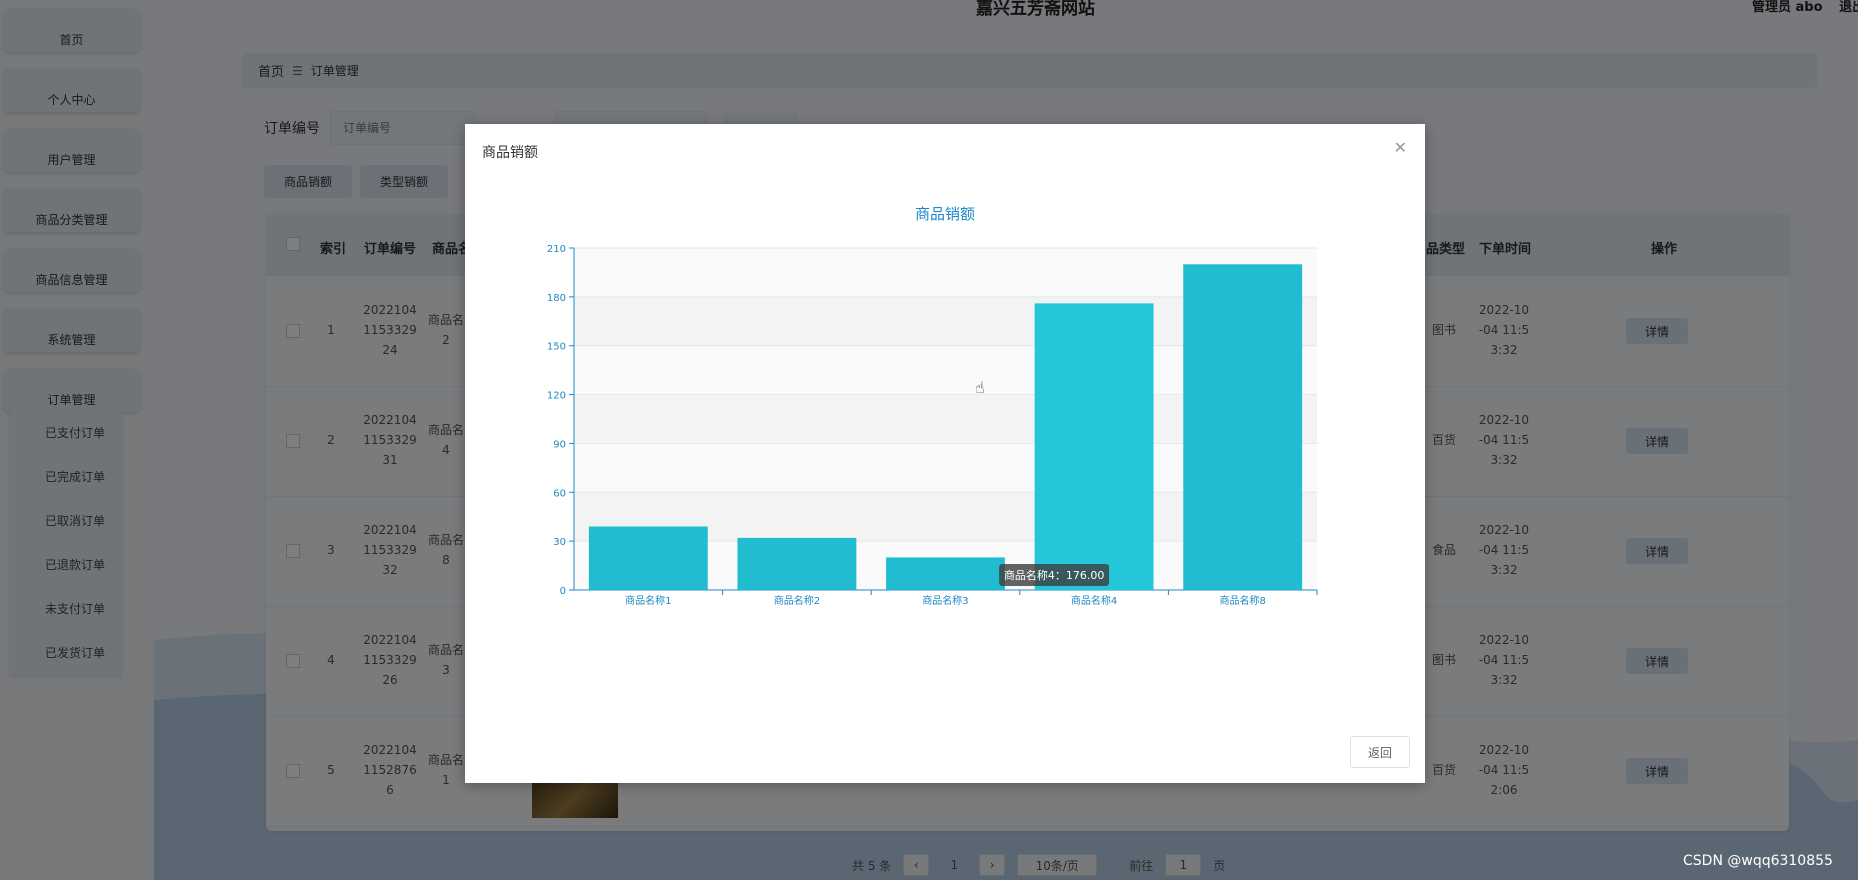  I want to click on y-tick-label: 210, so click(556, 249).